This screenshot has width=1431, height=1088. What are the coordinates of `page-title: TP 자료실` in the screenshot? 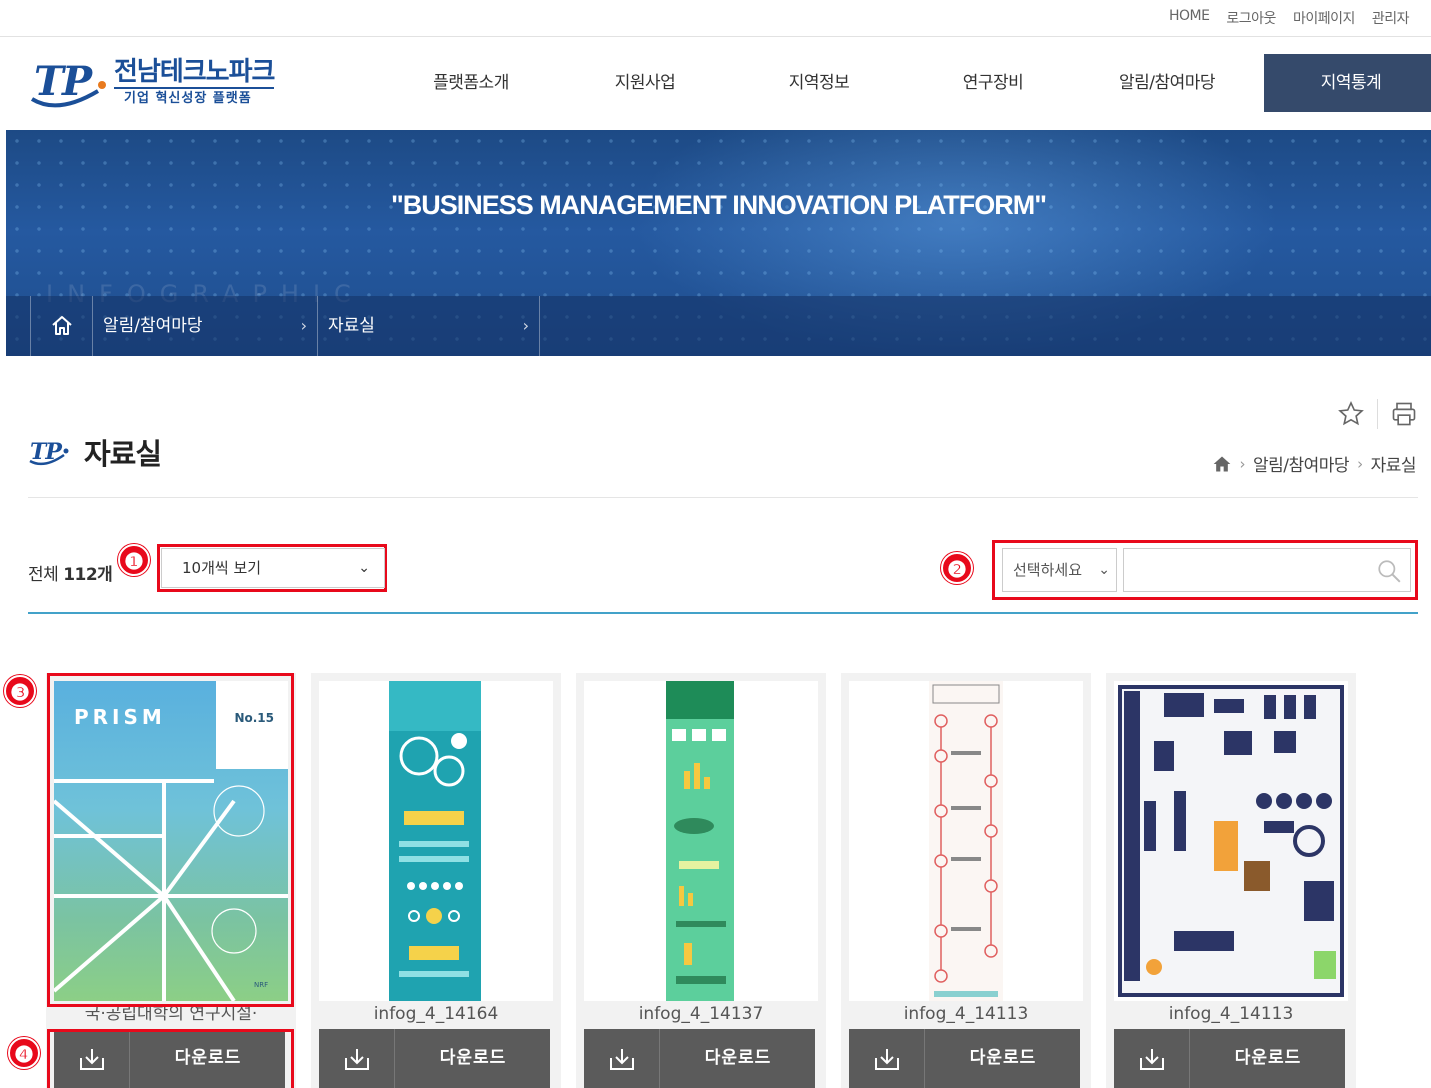 It's located at (95, 452).